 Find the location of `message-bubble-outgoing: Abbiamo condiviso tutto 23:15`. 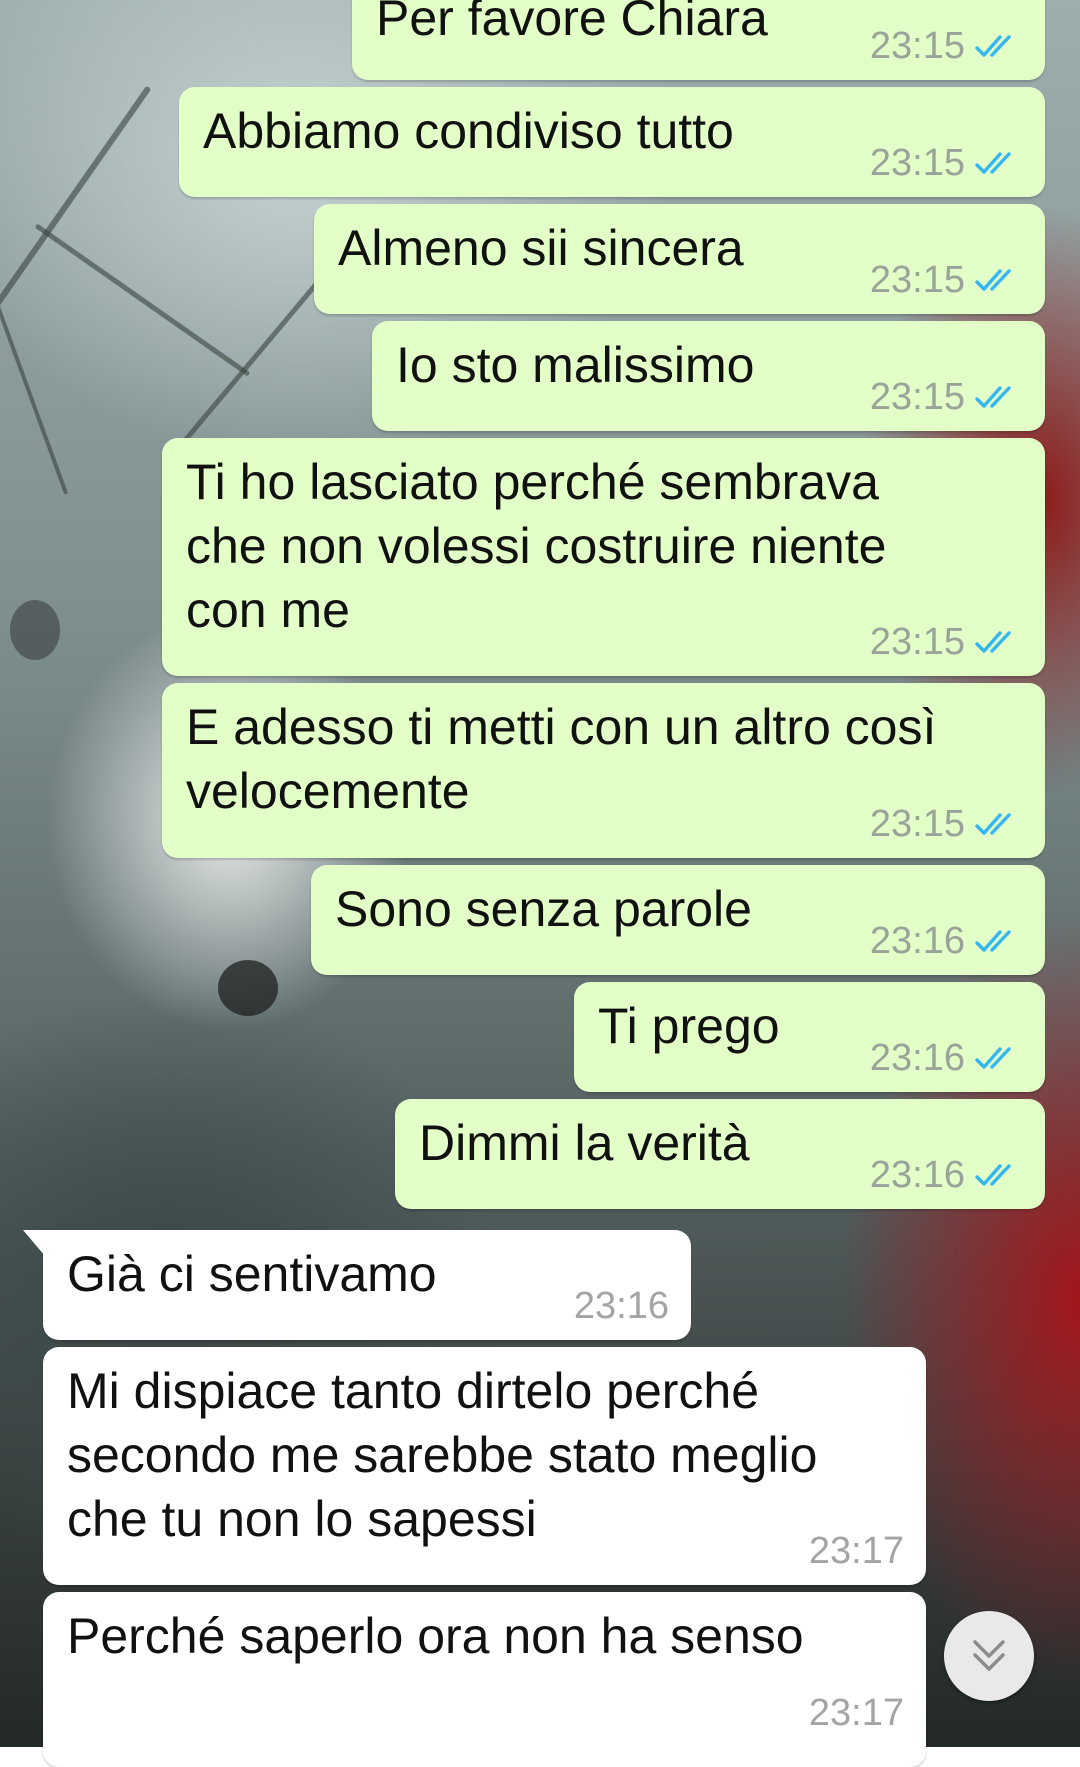

message-bubble-outgoing: Abbiamo condiviso tutto 23:15 is located at coordinates (612, 142).